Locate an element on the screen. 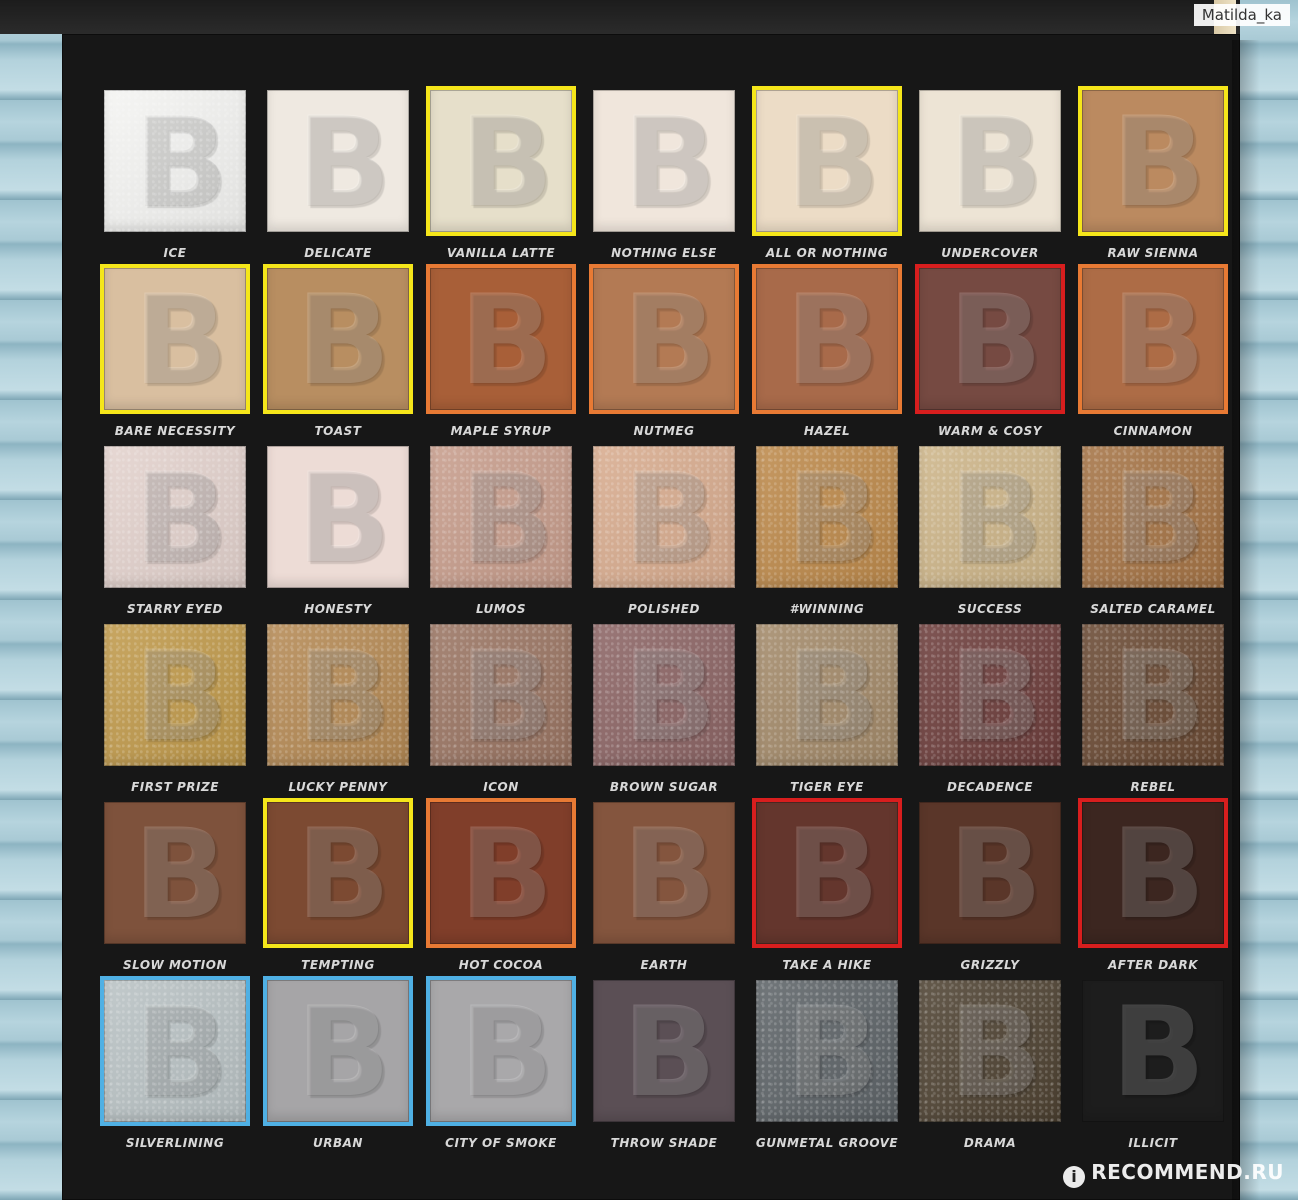 The height and width of the screenshot is (1200, 1298). shade-cell: B ILLICIT is located at coordinates (1153, 1071).